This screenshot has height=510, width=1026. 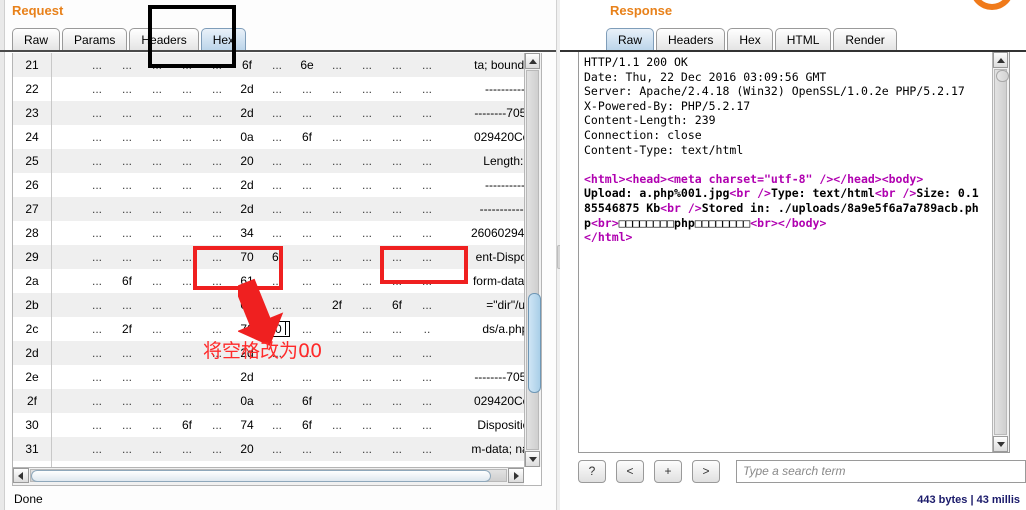 I want to click on hex-ascii-cell: ds/a.php -----, so click(x=483, y=329).